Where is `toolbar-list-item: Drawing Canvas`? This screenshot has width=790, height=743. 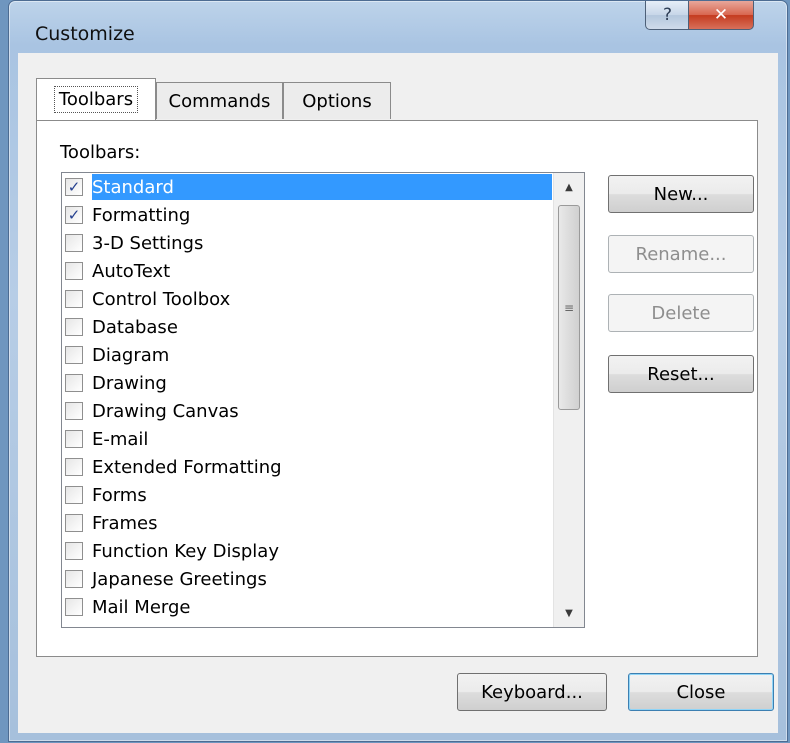
toolbar-list-item: Drawing Canvas is located at coordinates (307, 411).